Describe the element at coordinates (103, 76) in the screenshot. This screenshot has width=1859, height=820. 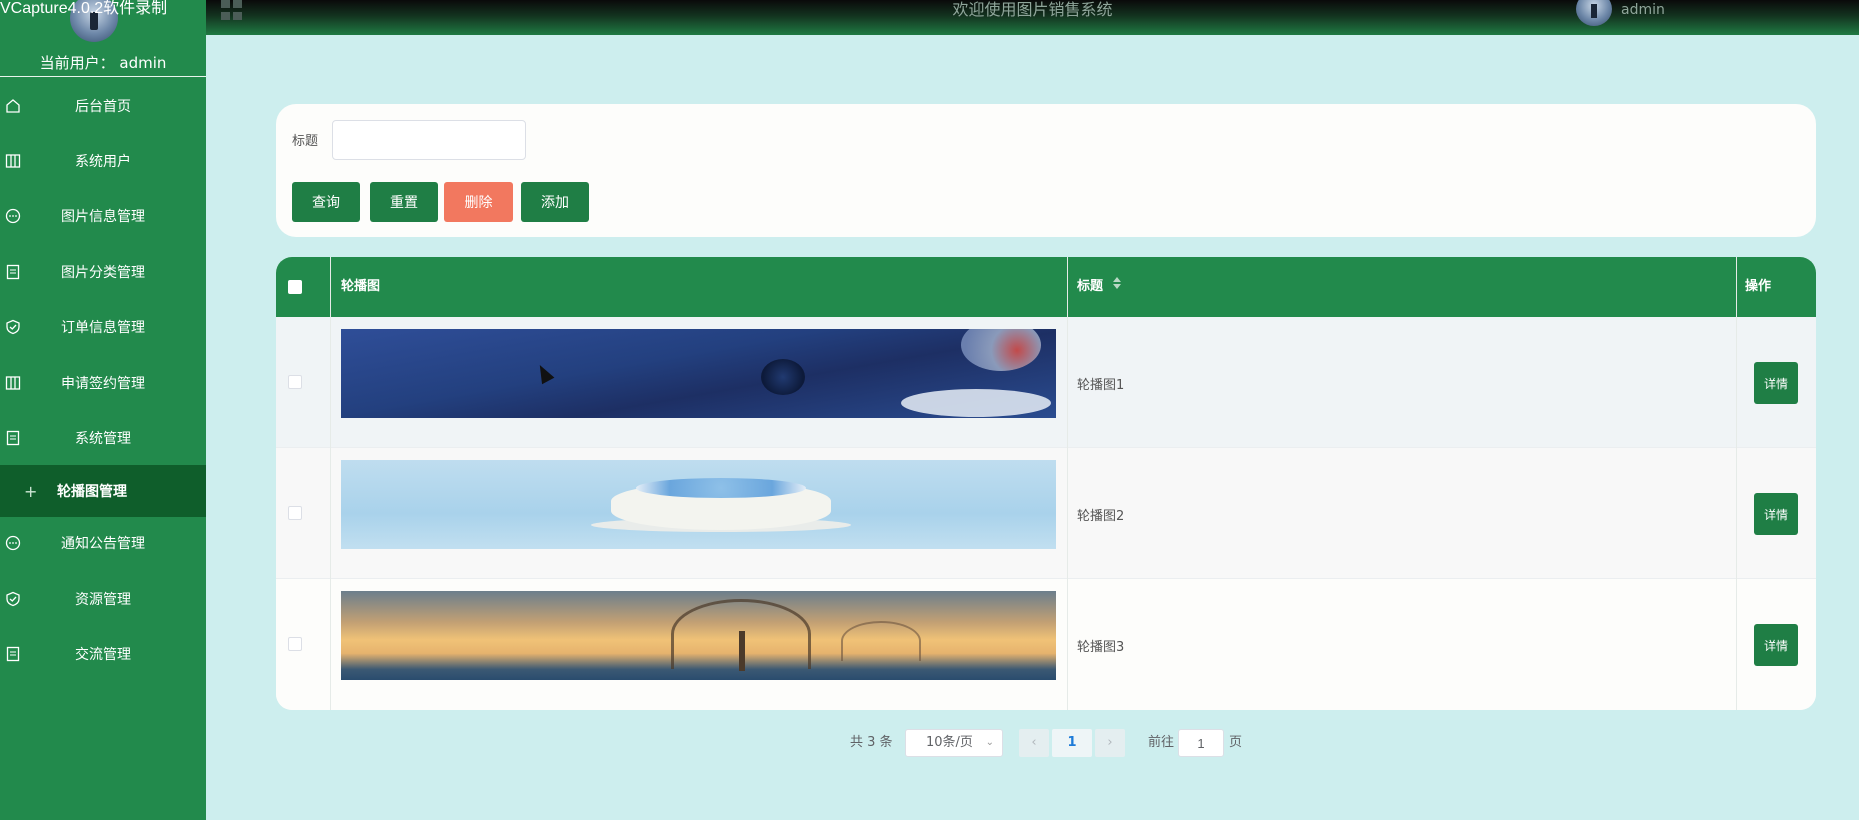
I see `divider` at that location.